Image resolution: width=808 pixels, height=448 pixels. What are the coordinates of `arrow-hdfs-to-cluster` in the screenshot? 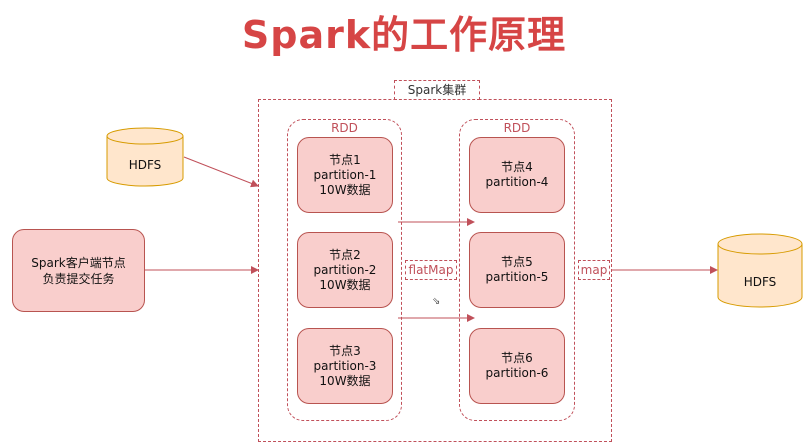 It's located at (221, 172).